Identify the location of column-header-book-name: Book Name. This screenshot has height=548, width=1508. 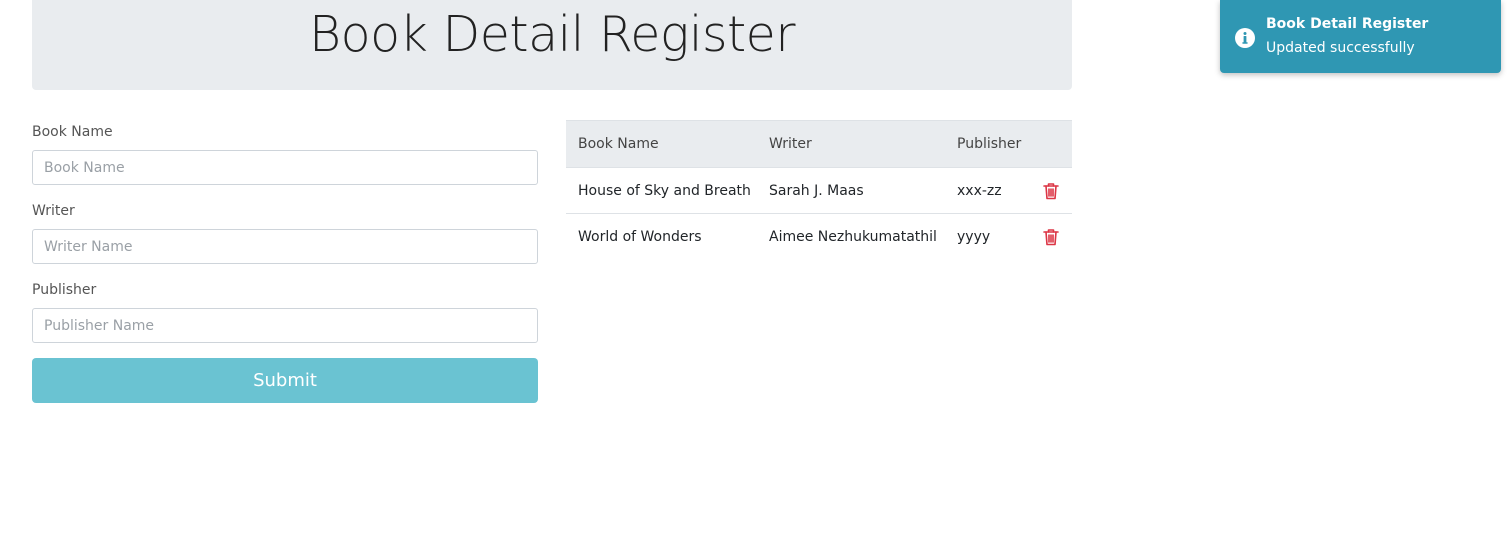
(661, 144).